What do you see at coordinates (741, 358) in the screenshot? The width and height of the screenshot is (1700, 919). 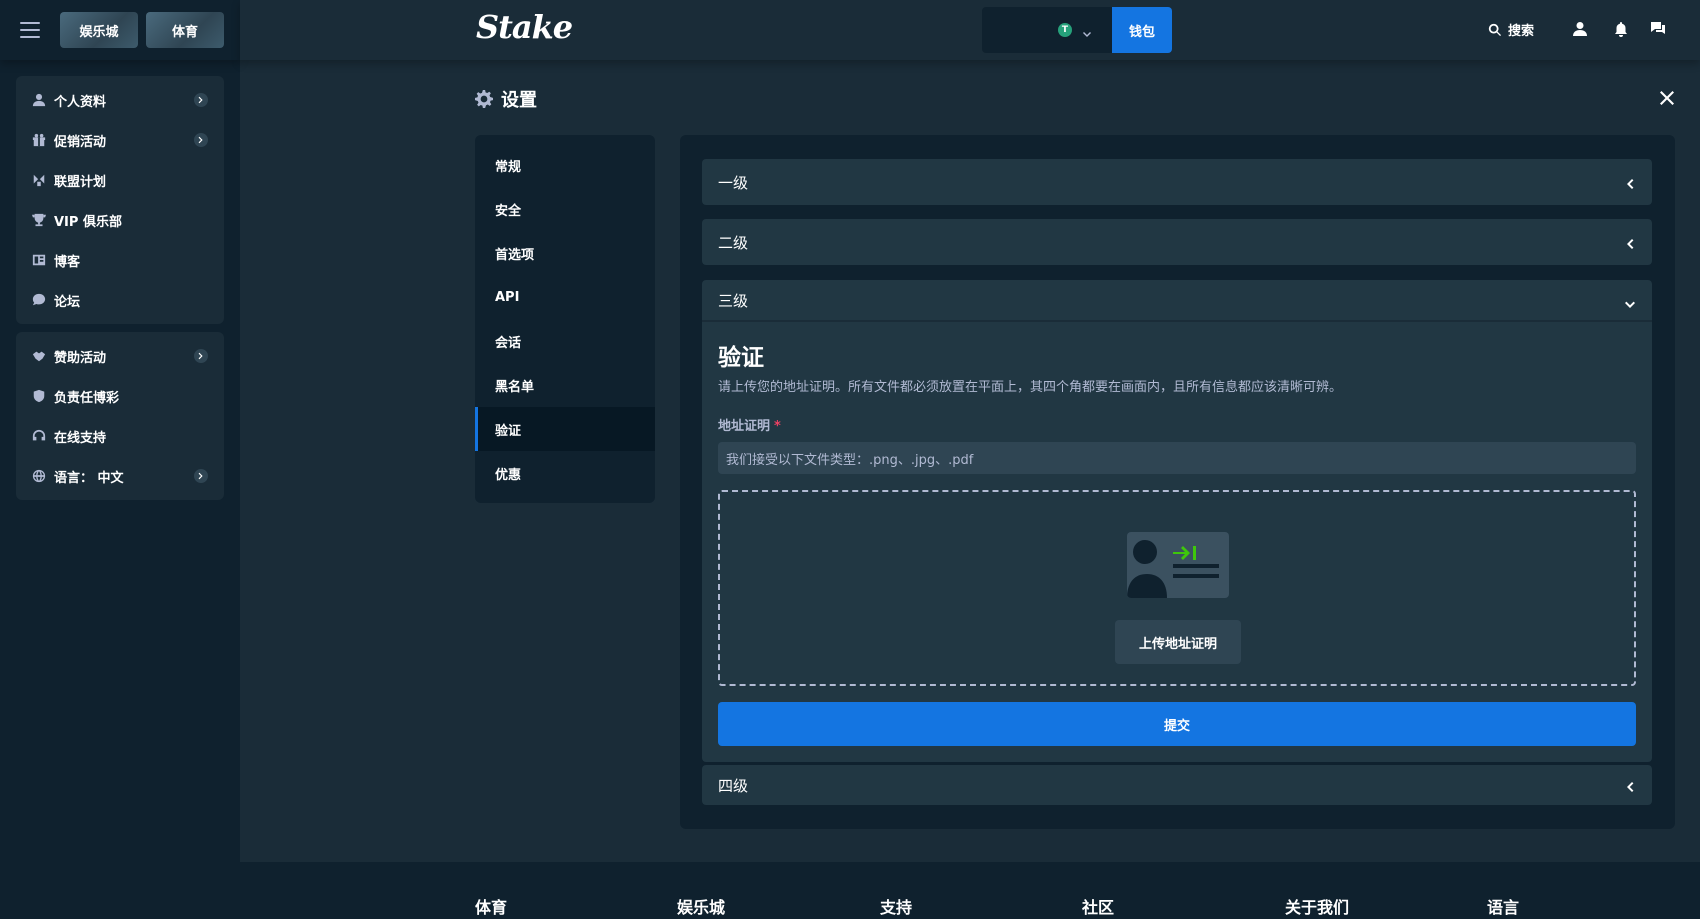 I see `verification-title: 验证` at bounding box center [741, 358].